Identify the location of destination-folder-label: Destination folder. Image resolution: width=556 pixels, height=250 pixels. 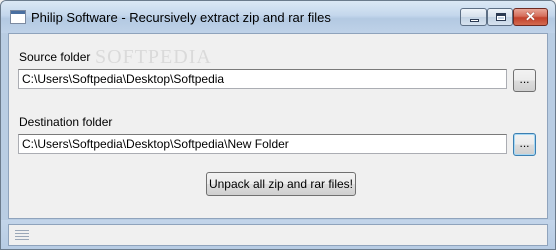
(66, 122).